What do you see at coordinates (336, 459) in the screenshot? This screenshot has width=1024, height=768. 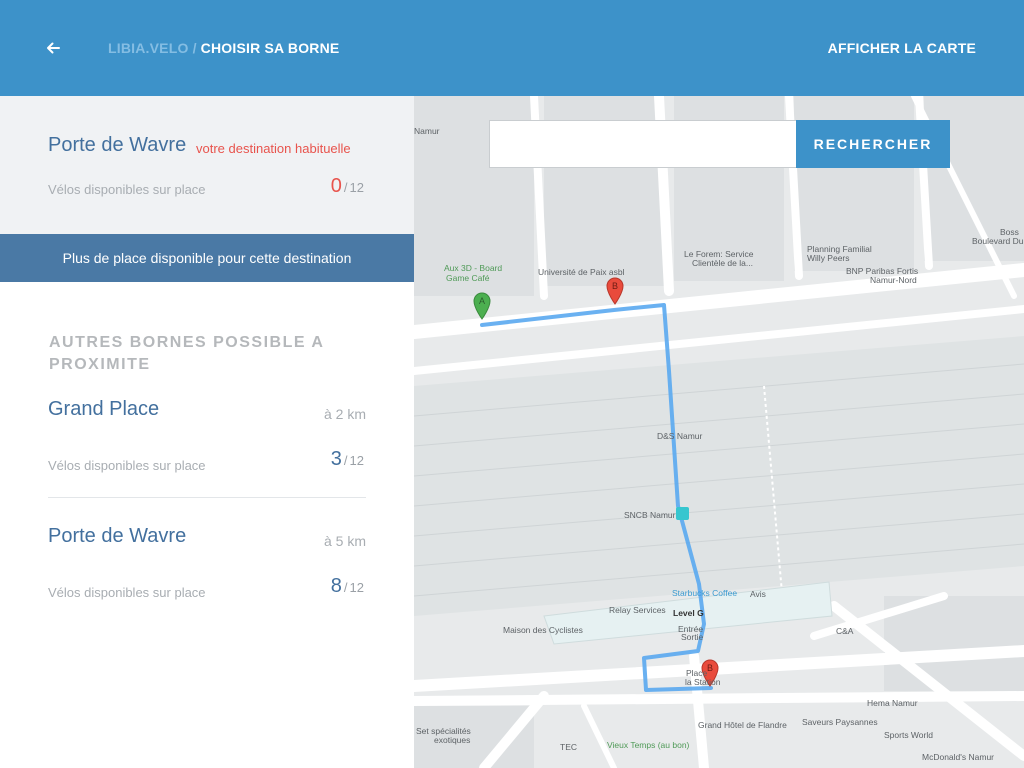 I see `available-count: 3` at bounding box center [336, 459].